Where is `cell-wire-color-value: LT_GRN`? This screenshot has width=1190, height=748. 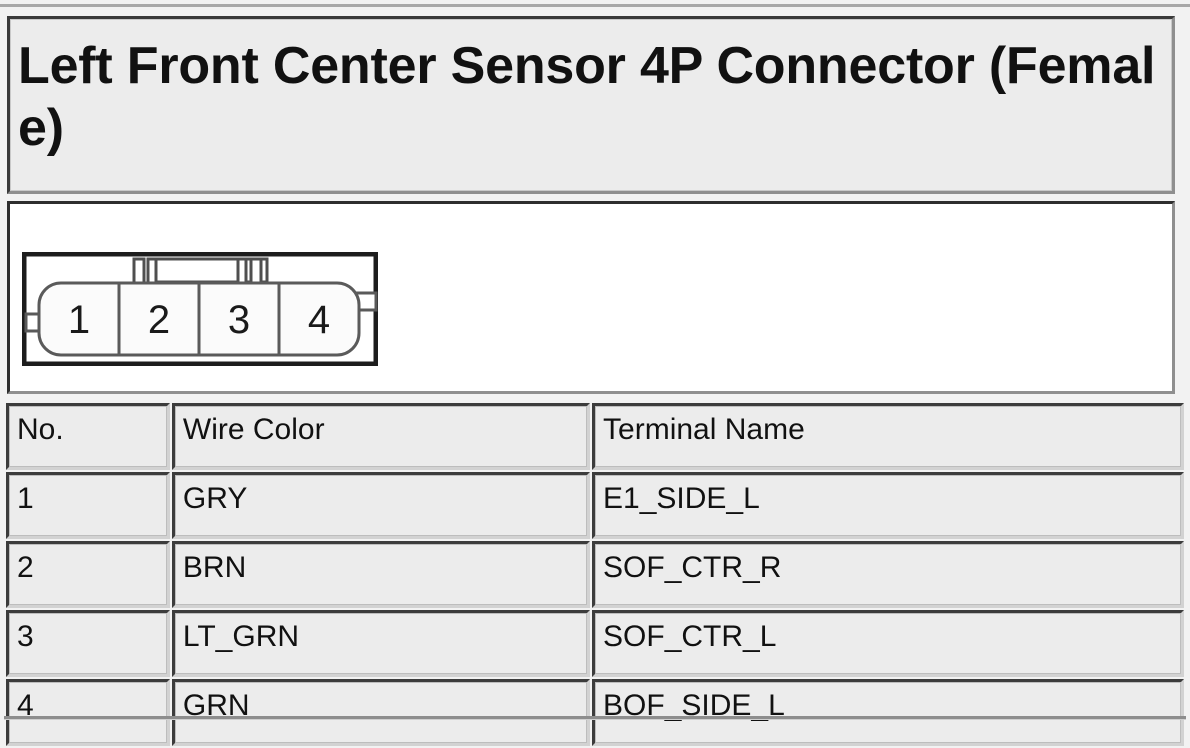 cell-wire-color-value: LT_GRN is located at coordinates (241, 636).